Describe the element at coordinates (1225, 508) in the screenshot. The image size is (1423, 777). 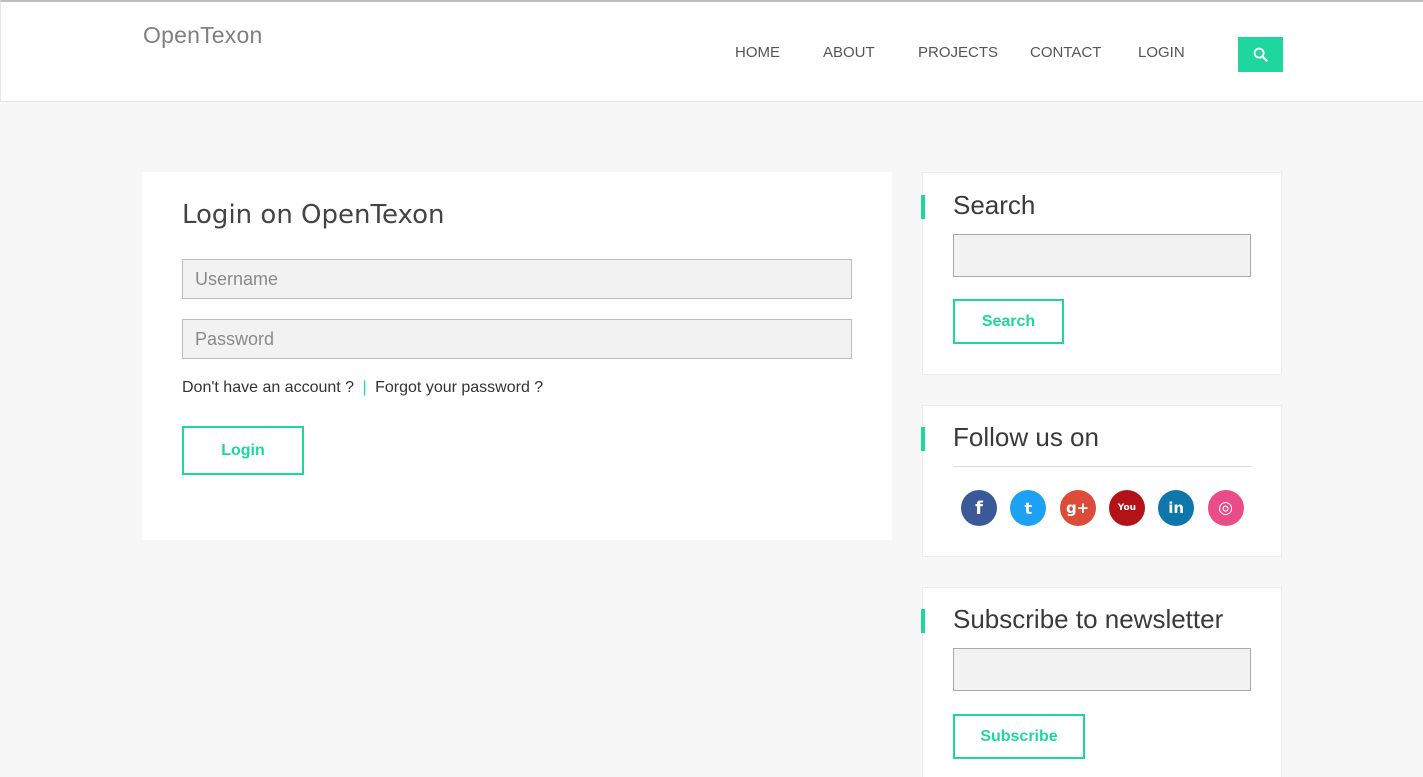
I see `dribbble-icon: ◎` at that location.